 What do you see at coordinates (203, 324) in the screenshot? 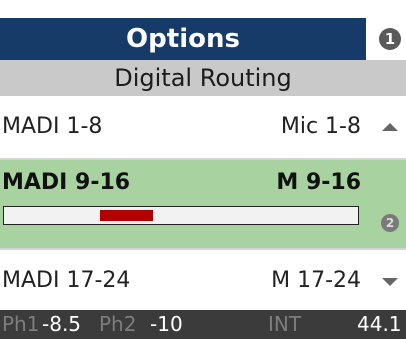
I see `status-bar: Ph1 -8.5 Ph2 -10 INT 44.1` at bounding box center [203, 324].